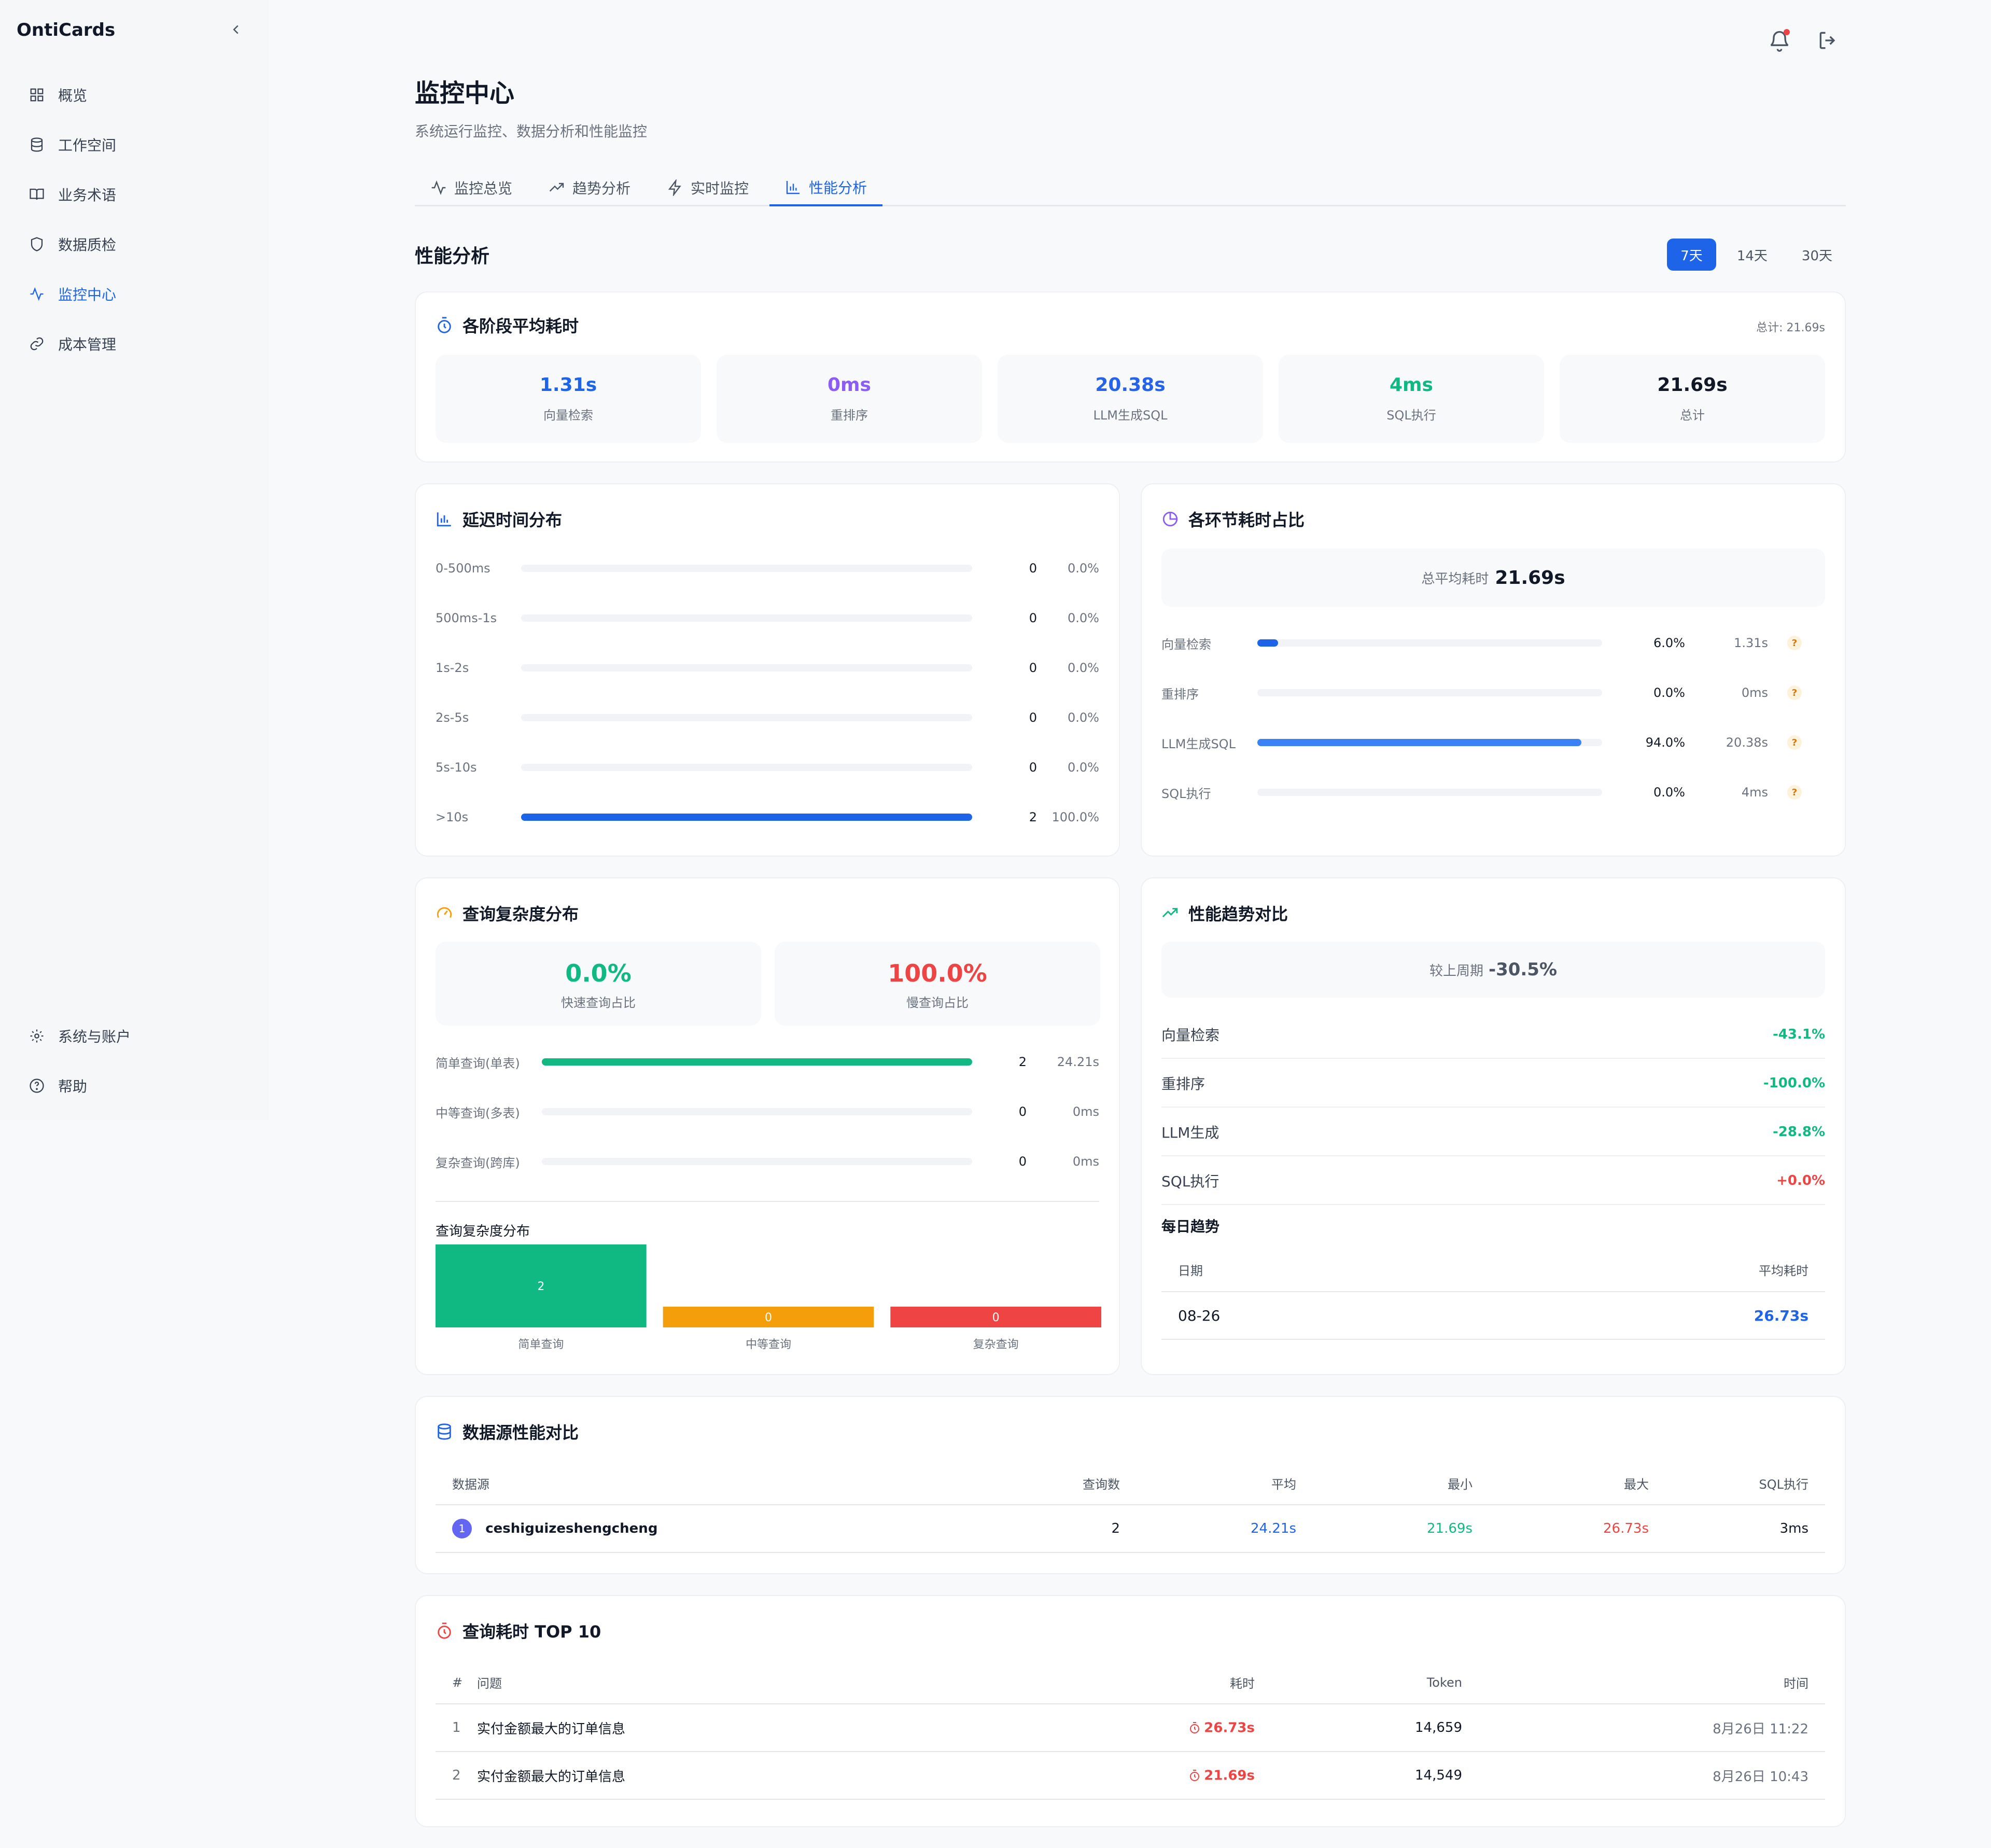  Describe the element at coordinates (1130, 1776) in the screenshot. I see `table-row: 2 实付金额最大的订单信息 21.69s 14,549 8月26日 10:43` at that location.